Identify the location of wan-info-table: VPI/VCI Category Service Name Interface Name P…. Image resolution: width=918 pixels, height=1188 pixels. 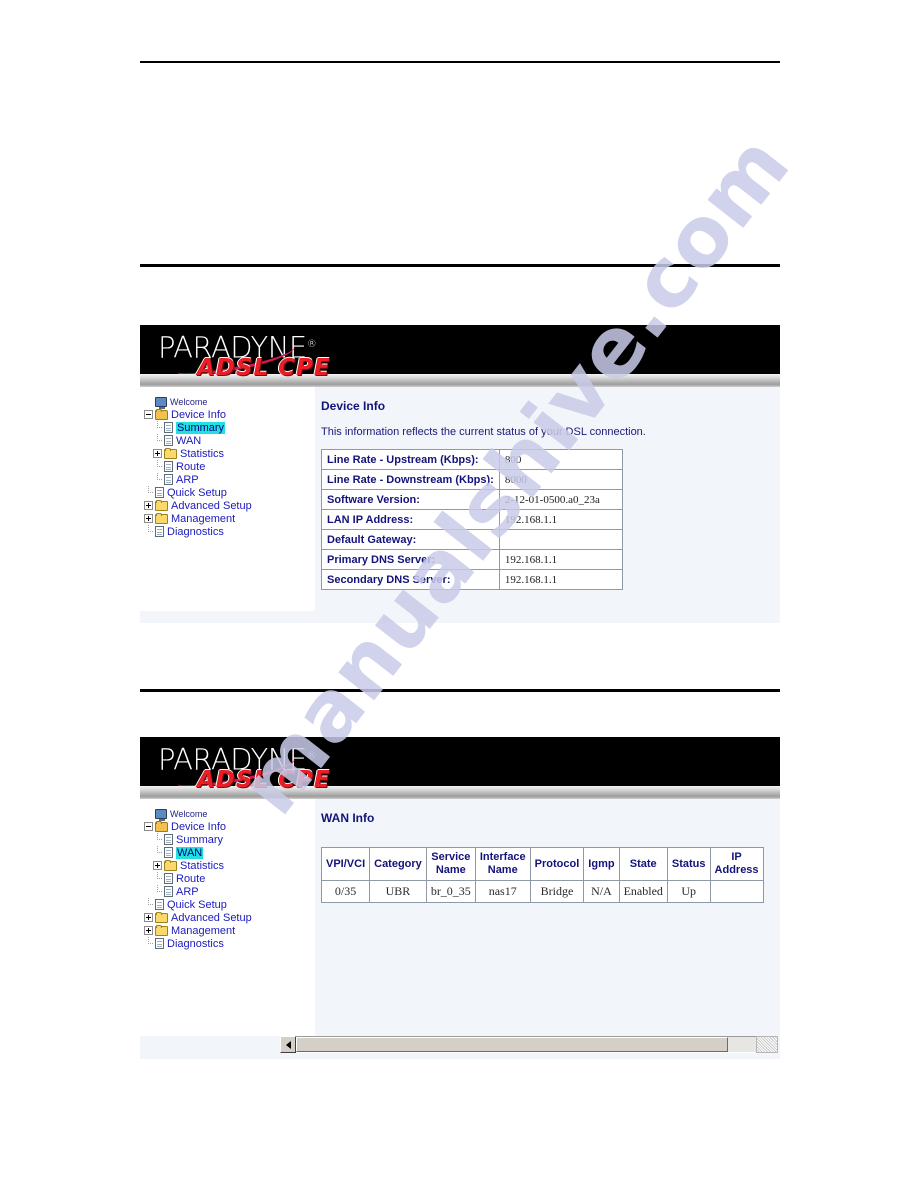
(542, 875).